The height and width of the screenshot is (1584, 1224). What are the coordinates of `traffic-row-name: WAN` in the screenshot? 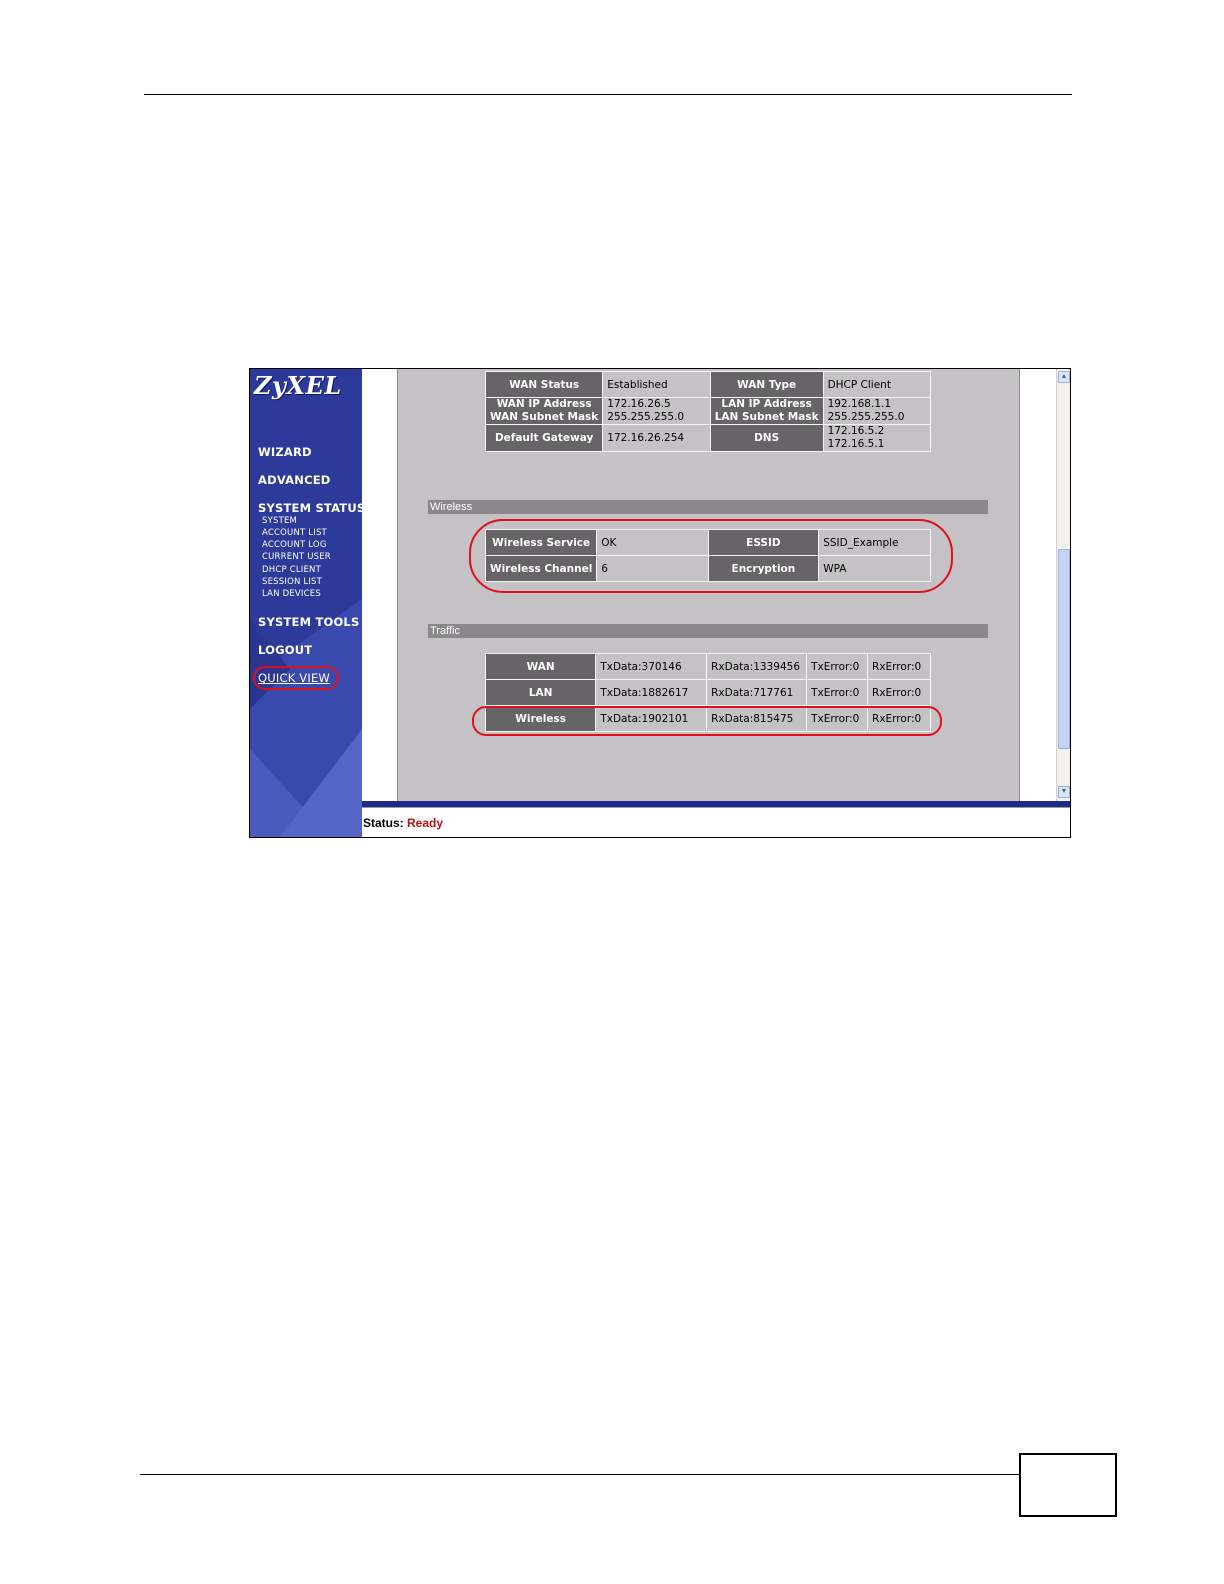 It's located at (540, 666).